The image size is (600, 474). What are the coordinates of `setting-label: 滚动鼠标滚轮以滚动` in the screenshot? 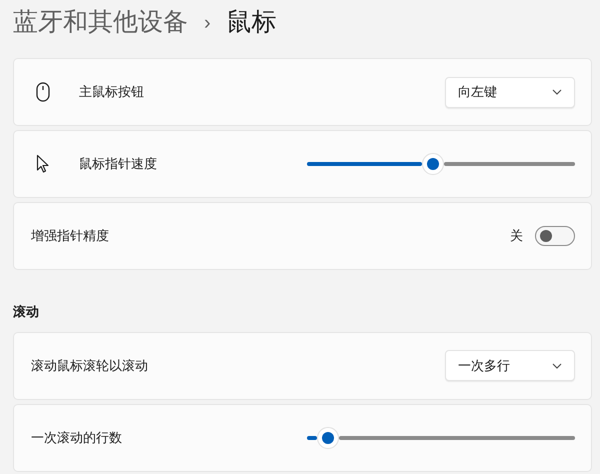 It's located at (89, 365).